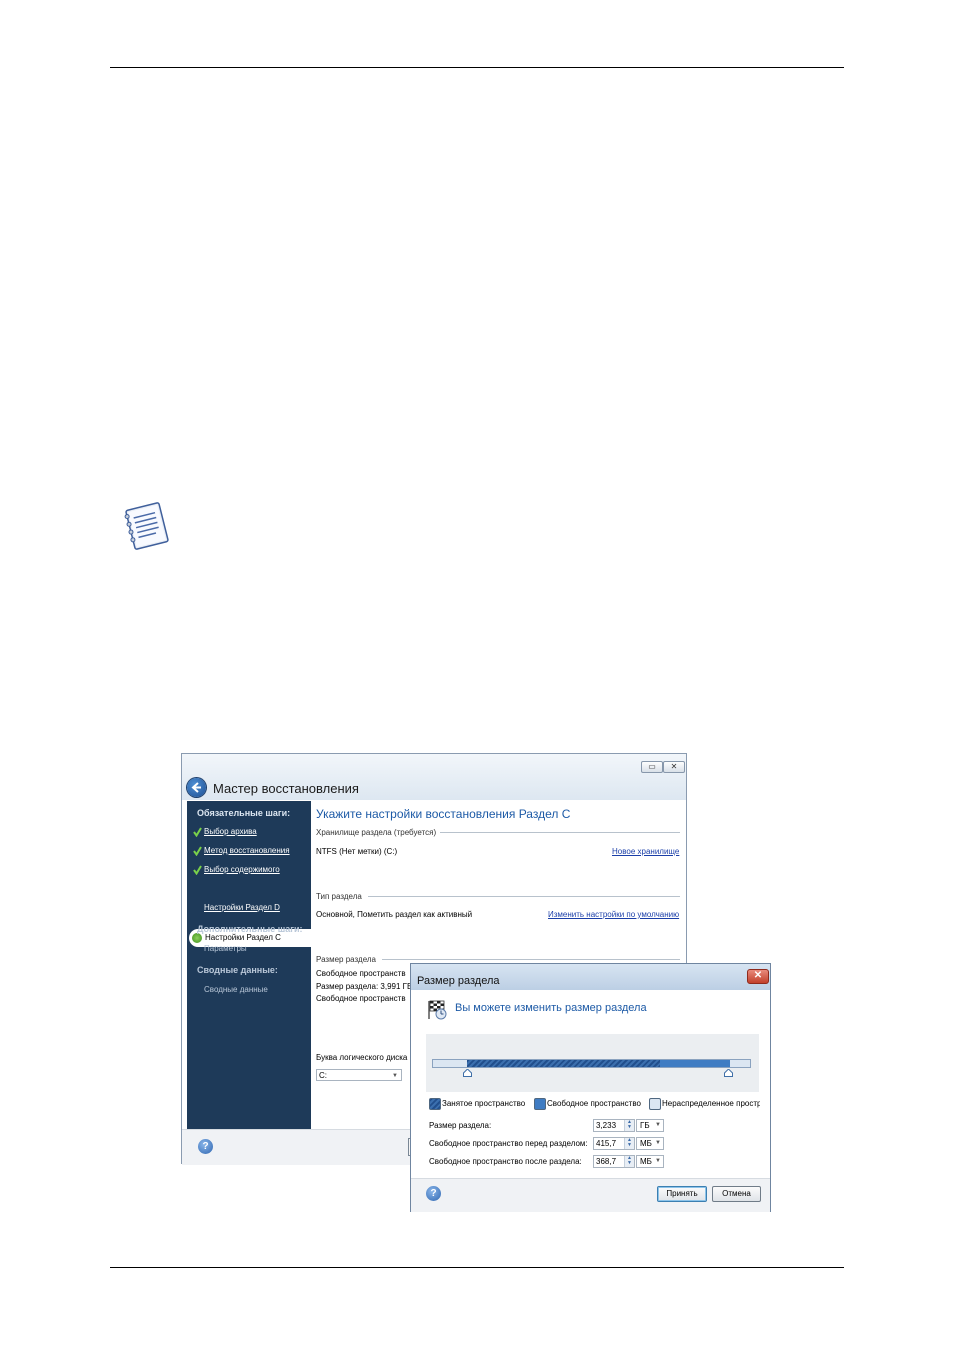 The image size is (955, 1350). What do you see at coordinates (508, 1143) in the screenshot?
I see `field-label-free-before: Свободное пространство перед разделом:` at bounding box center [508, 1143].